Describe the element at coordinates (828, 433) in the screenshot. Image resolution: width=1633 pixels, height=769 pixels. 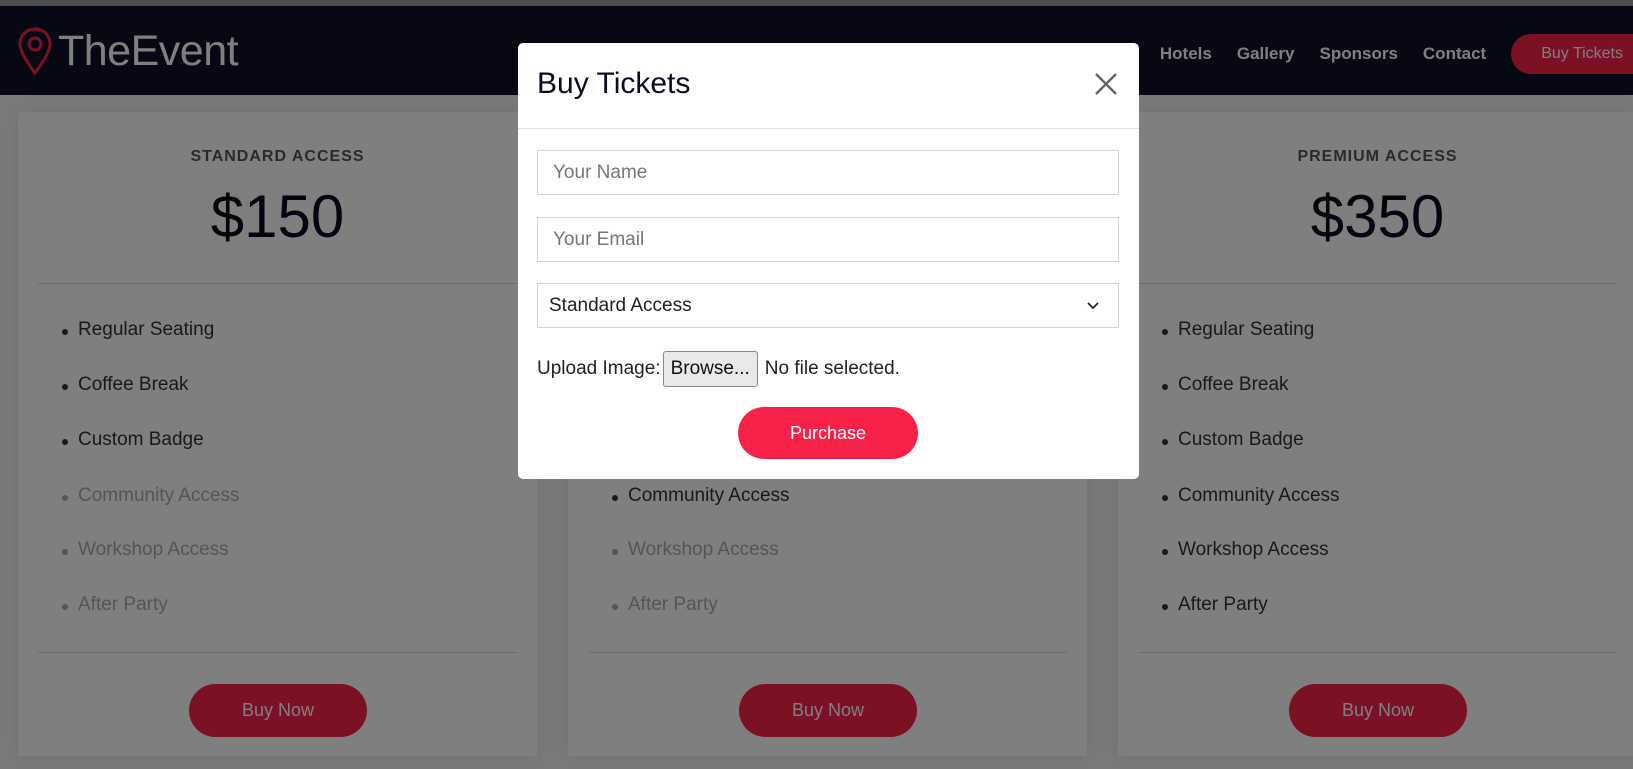
I see `purchase-button: Purchase` at that location.